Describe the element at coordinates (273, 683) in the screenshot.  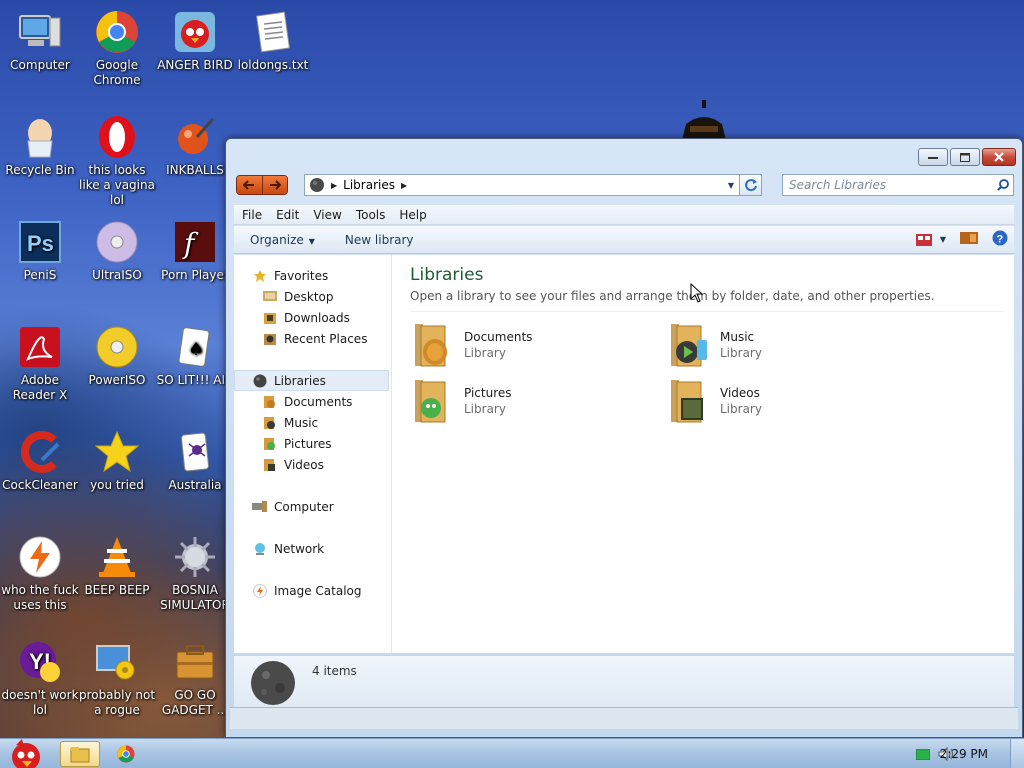
I see `libraries-ball-large-icon` at that location.